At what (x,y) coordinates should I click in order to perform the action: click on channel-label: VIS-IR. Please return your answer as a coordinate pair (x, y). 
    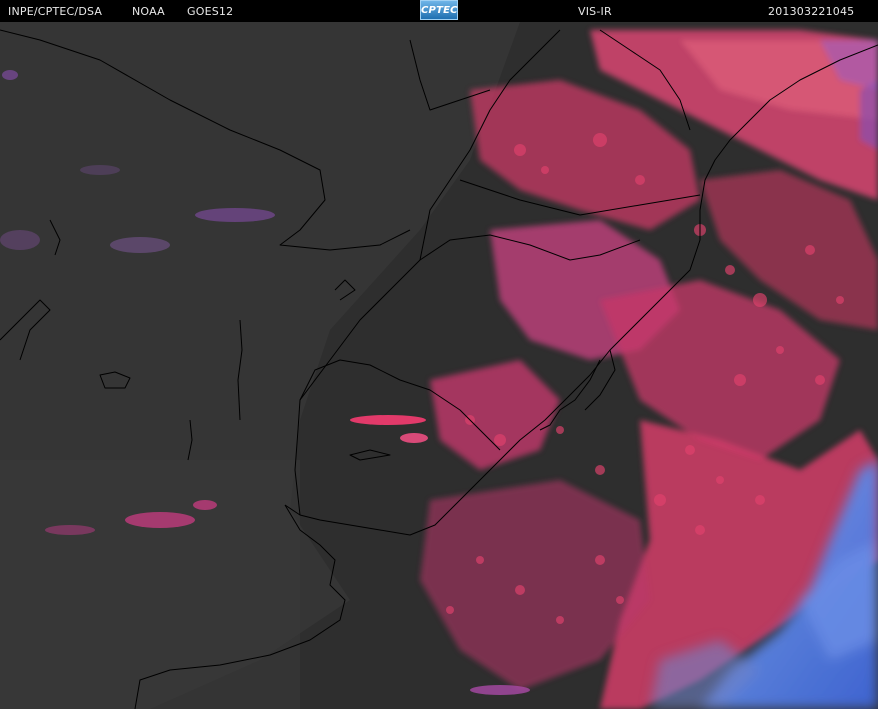
    Looking at the image, I should click on (595, 11).